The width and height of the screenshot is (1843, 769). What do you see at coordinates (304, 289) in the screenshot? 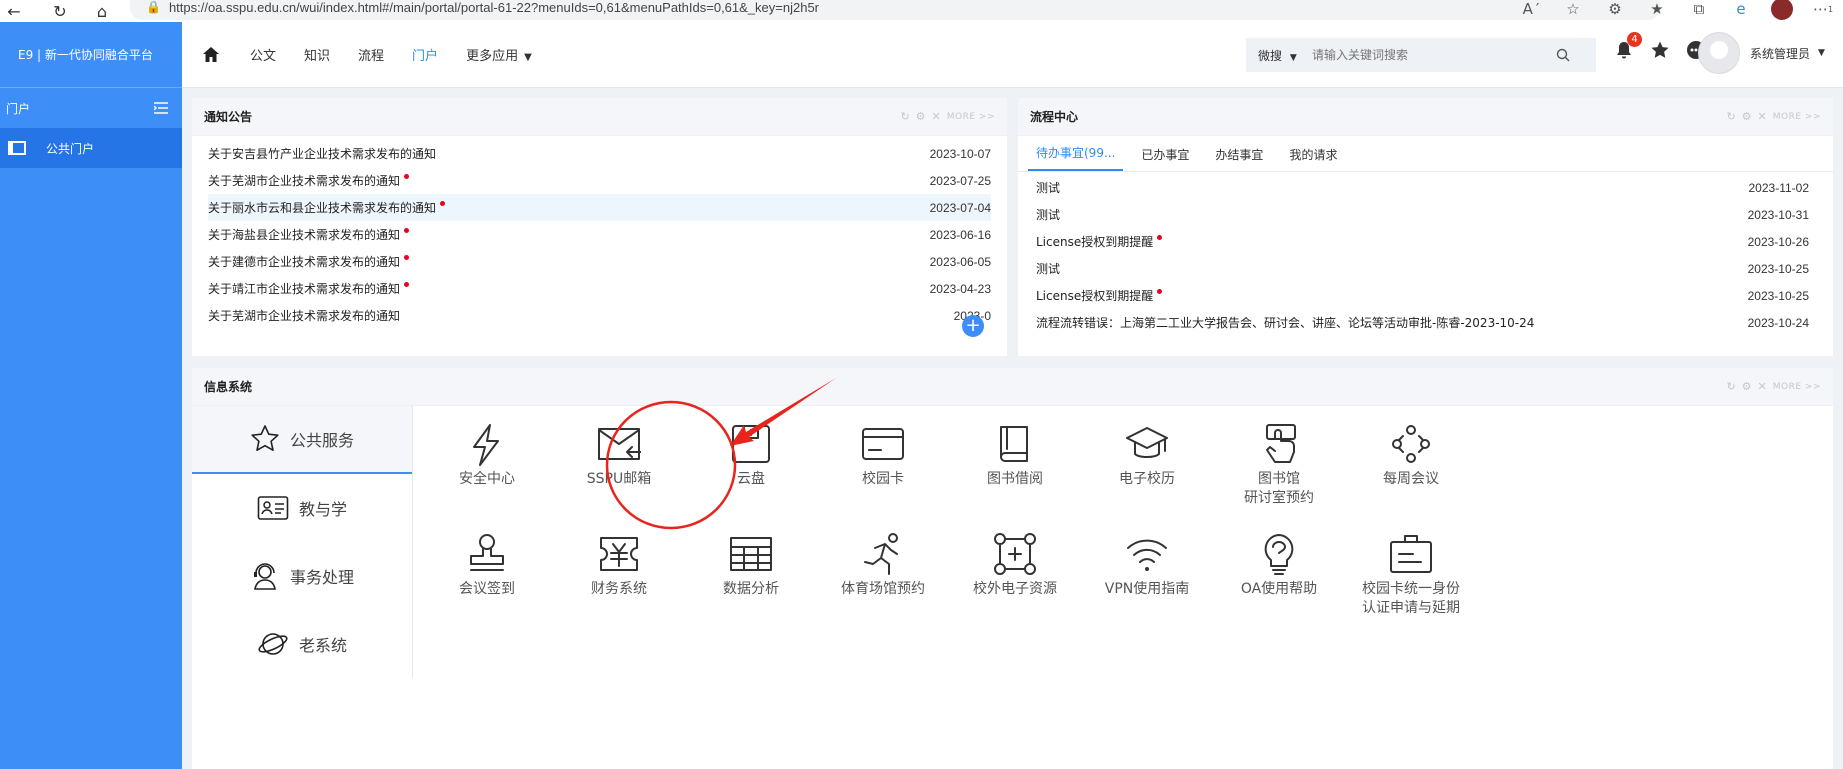
I see `row-title-text: 关于靖江市企业技术需求发布的通知` at bounding box center [304, 289].